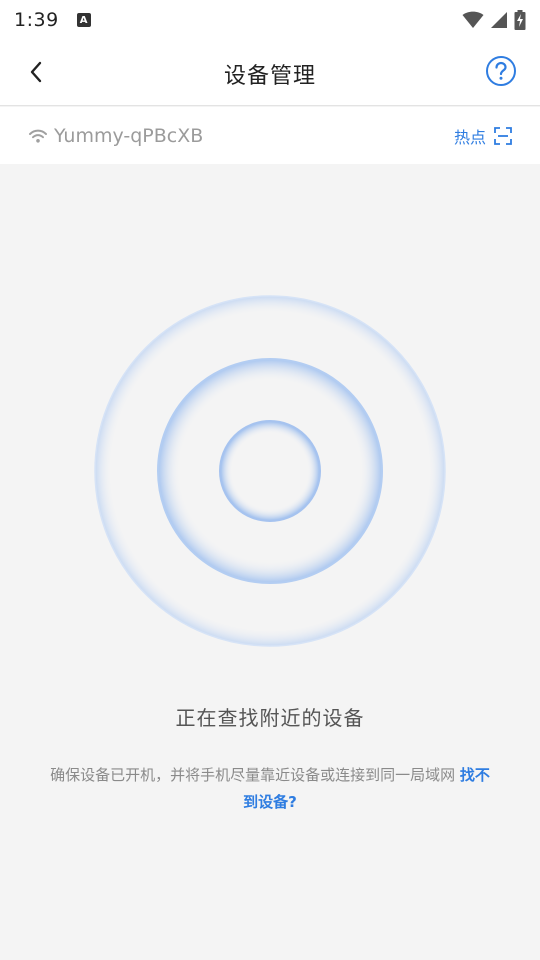  I want to click on wifi-icon, so click(38, 136).